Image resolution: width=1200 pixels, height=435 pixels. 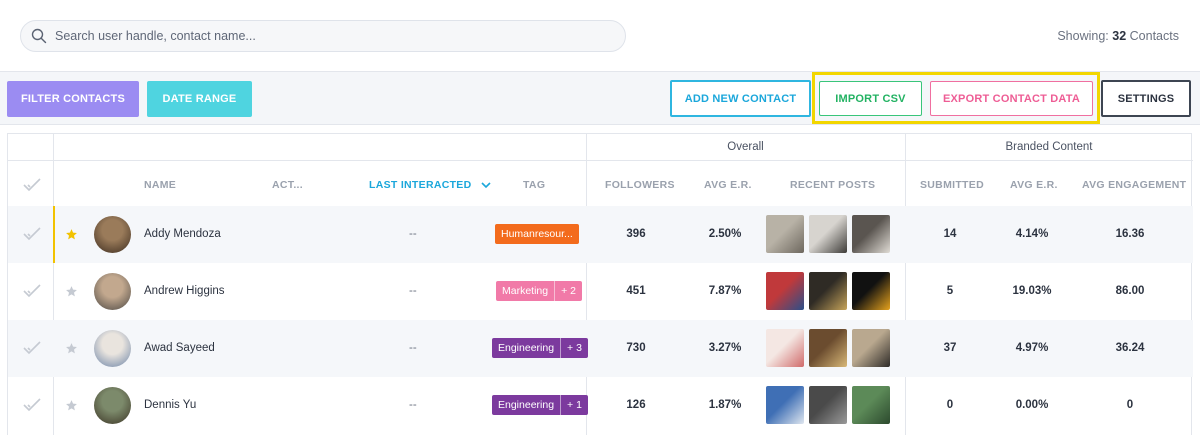 I want to click on contact-name: Awad Sayeed, so click(x=179, y=348).